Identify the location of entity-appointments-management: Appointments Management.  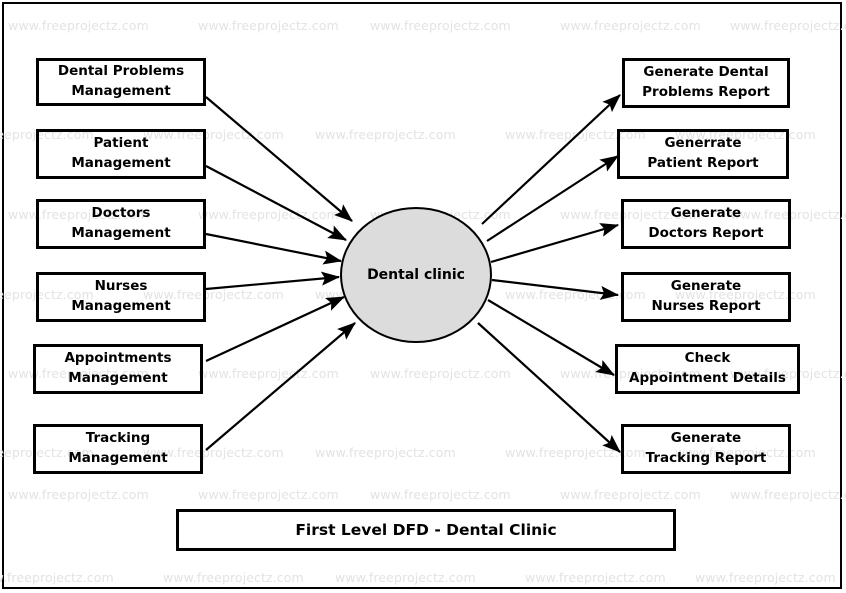
(118, 369).